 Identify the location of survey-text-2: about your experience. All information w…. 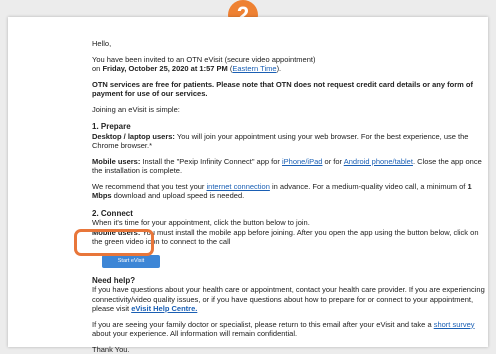
(194, 333).